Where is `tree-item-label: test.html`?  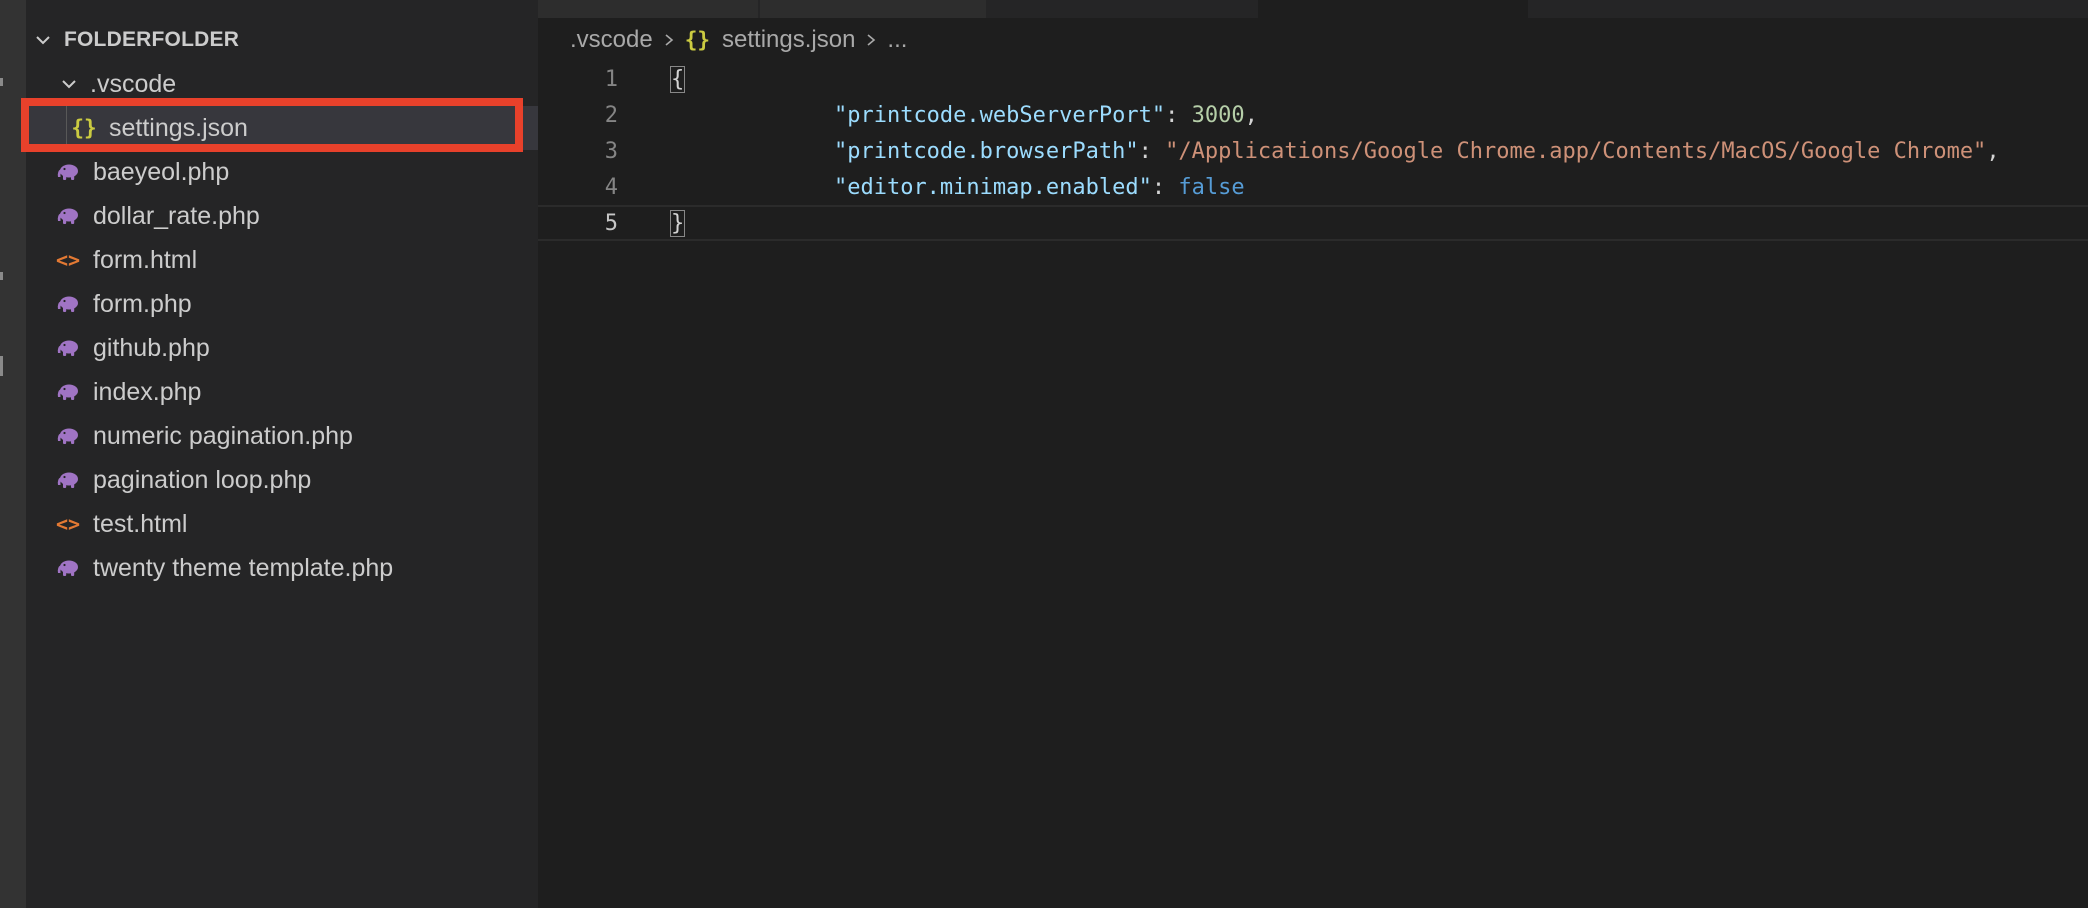
tree-item-label: test.html is located at coordinates (140, 523).